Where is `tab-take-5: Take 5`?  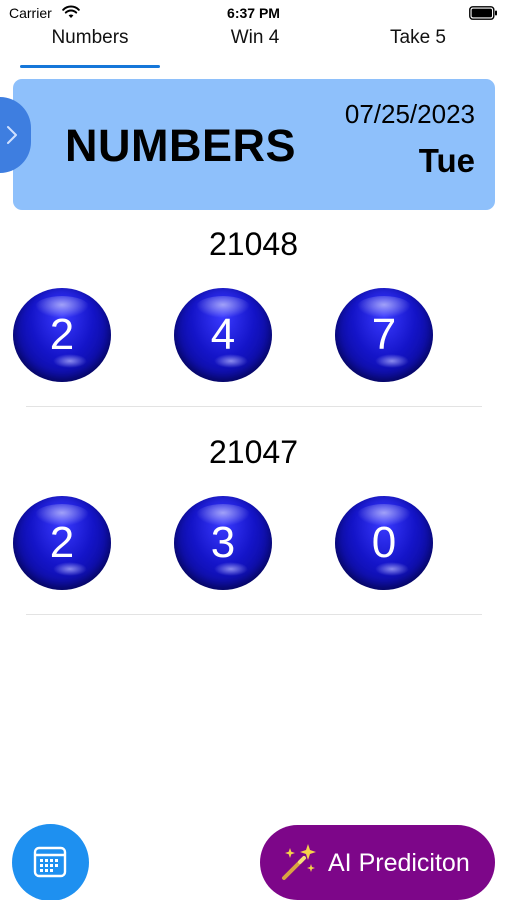 tab-take-5: Take 5 is located at coordinates (418, 40).